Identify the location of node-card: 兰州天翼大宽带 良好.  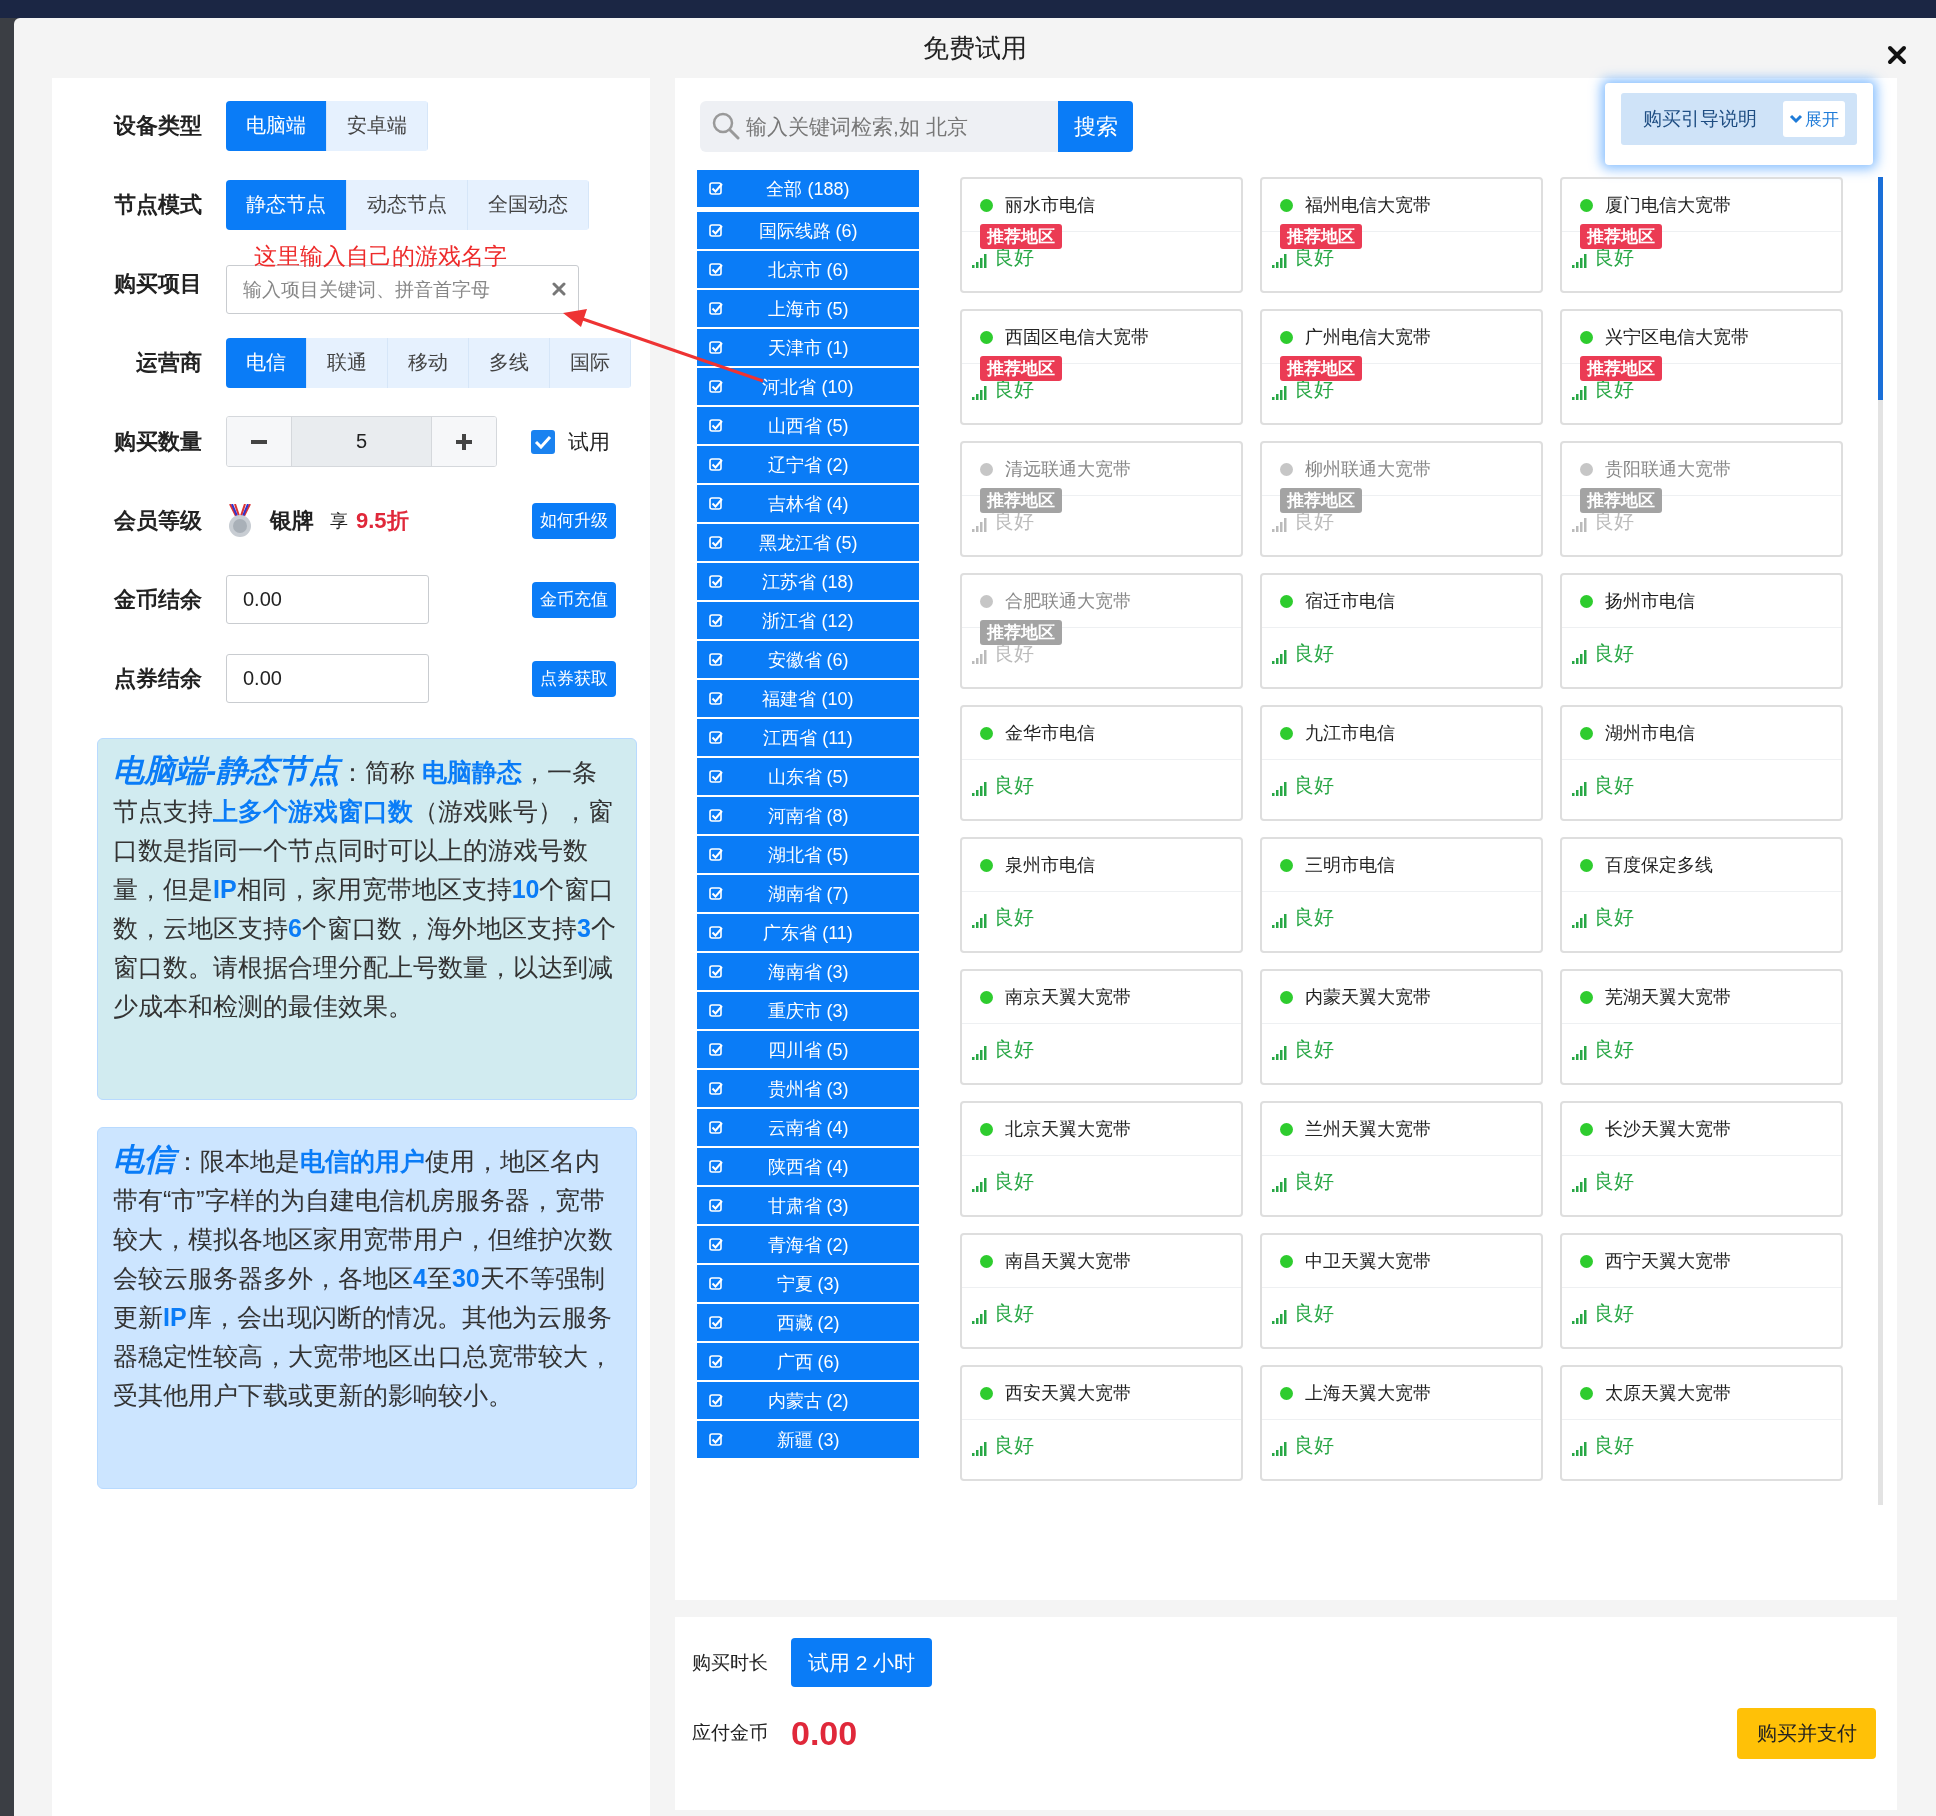
(1401, 1159).